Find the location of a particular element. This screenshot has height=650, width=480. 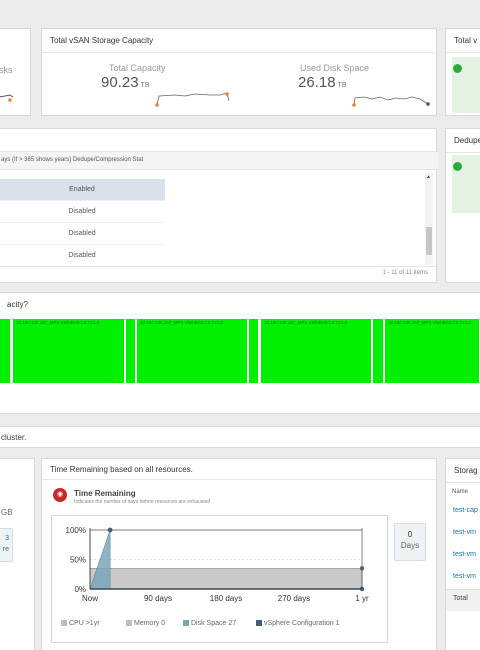

storage-col-header: Name is located at coordinates (460, 492).